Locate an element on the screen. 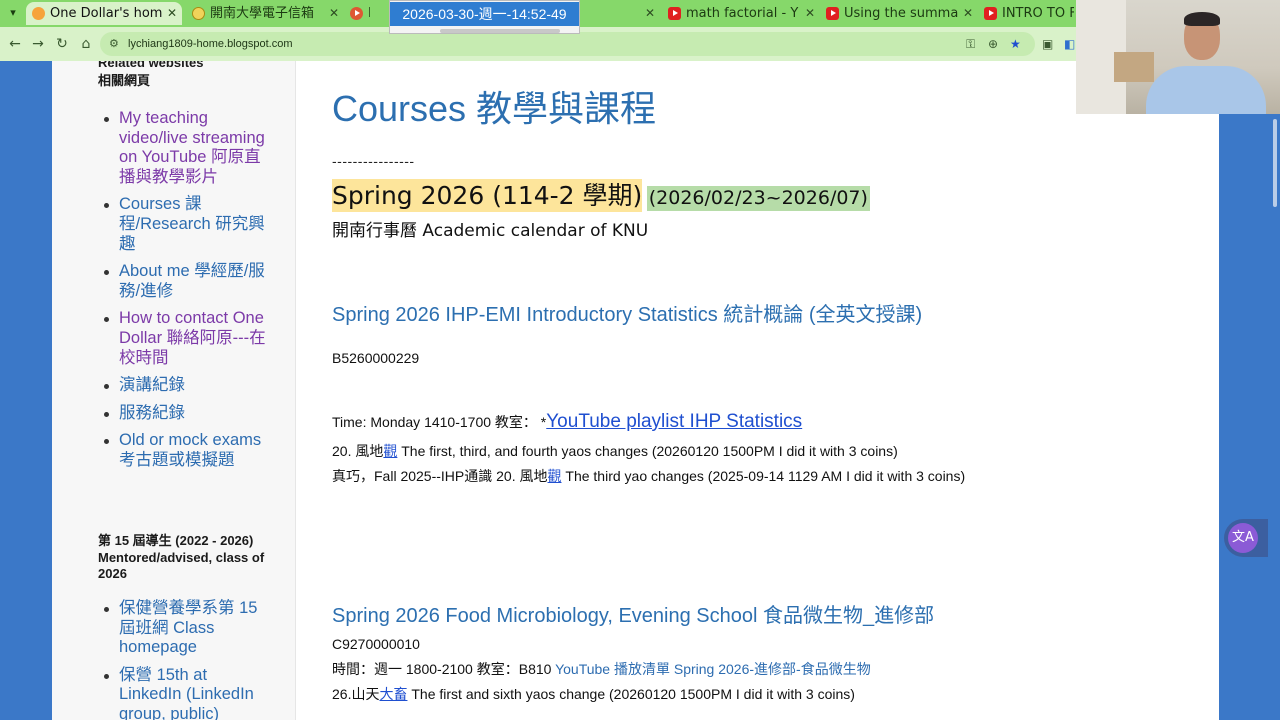  tab-search-chevron-icon: ▾ is located at coordinates (13, 13).